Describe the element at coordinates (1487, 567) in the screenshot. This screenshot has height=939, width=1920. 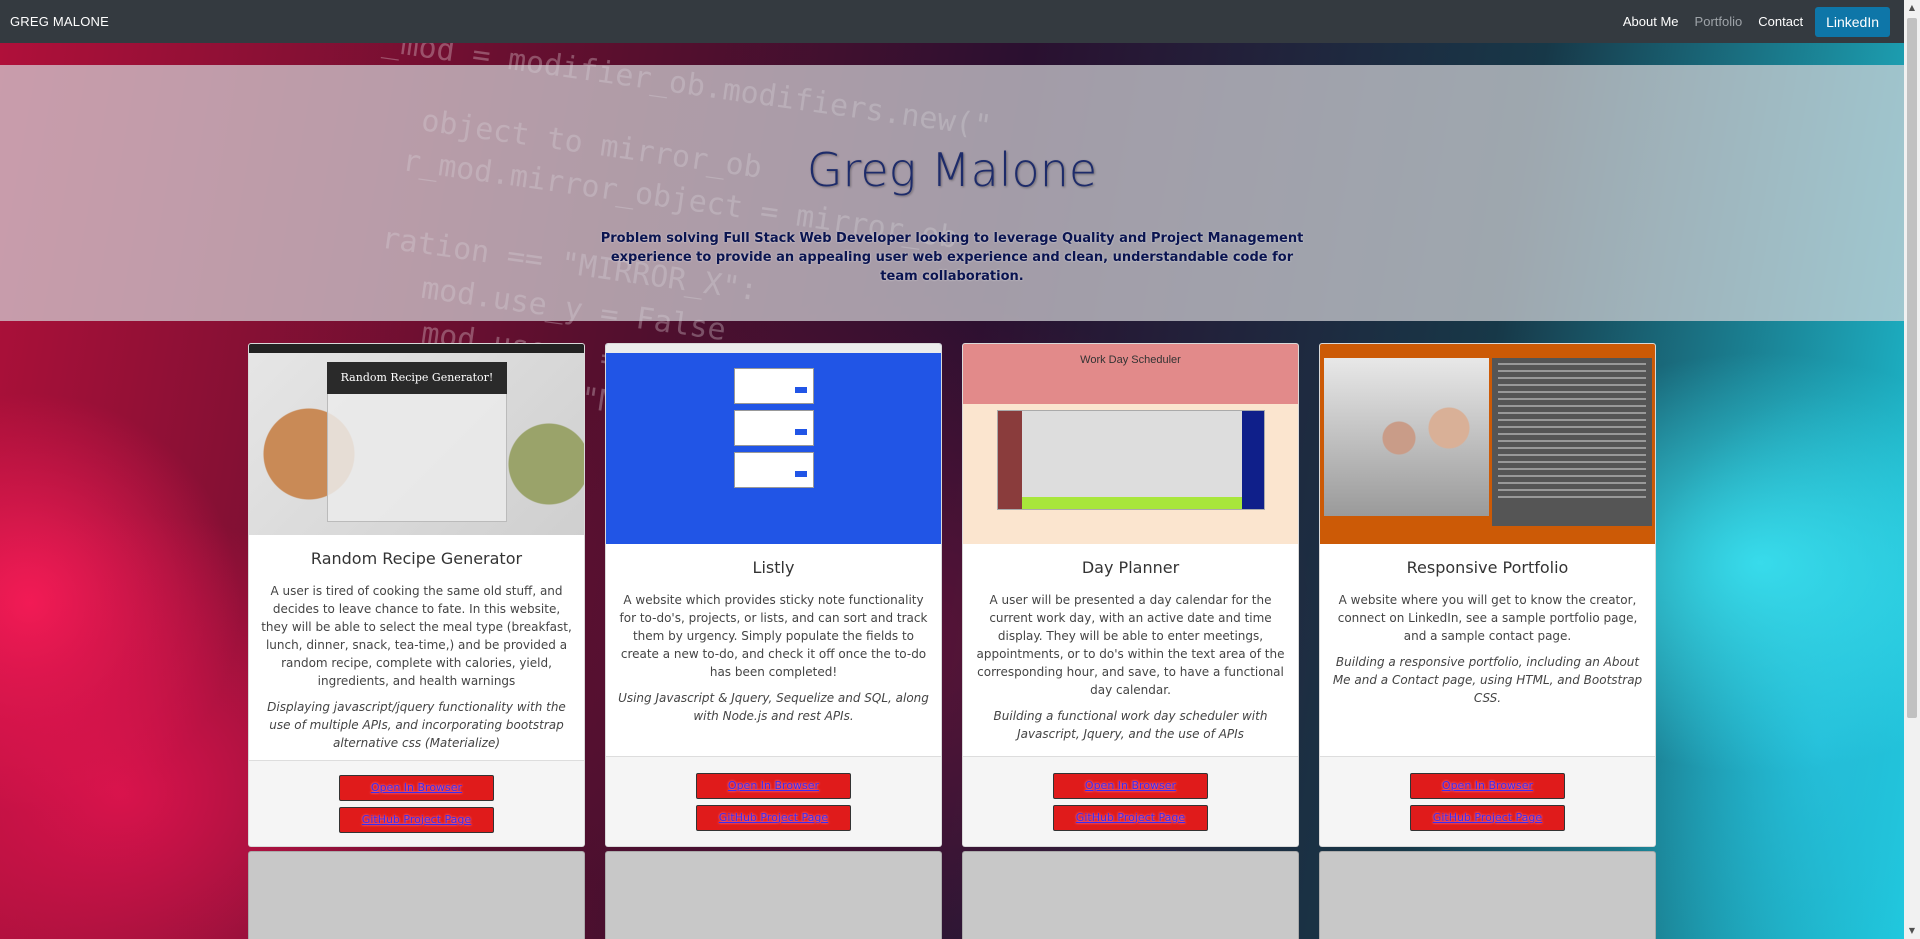
I see `project-title: Responsive Portfolio` at that location.